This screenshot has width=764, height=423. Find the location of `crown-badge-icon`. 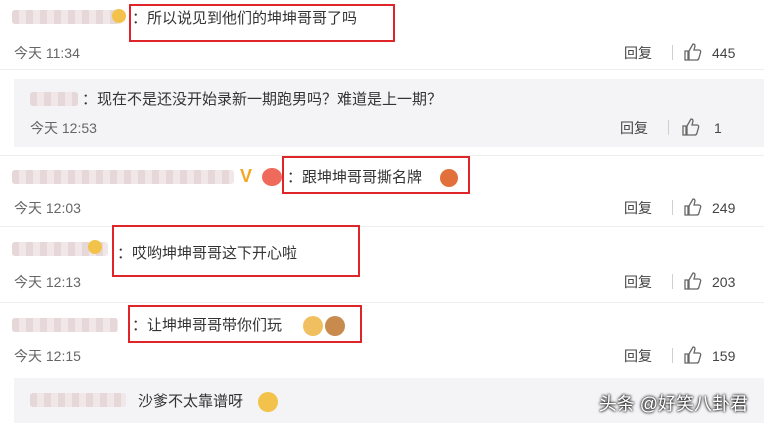

crown-badge-icon is located at coordinates (272, 177).